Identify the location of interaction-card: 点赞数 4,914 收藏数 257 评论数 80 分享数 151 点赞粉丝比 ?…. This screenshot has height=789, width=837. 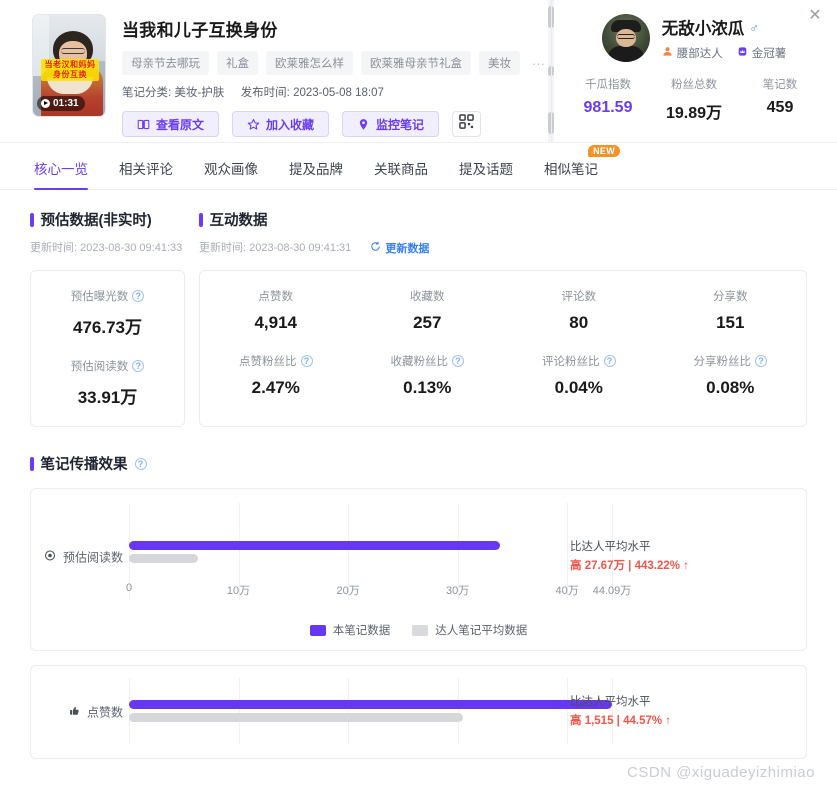
(503, 349).